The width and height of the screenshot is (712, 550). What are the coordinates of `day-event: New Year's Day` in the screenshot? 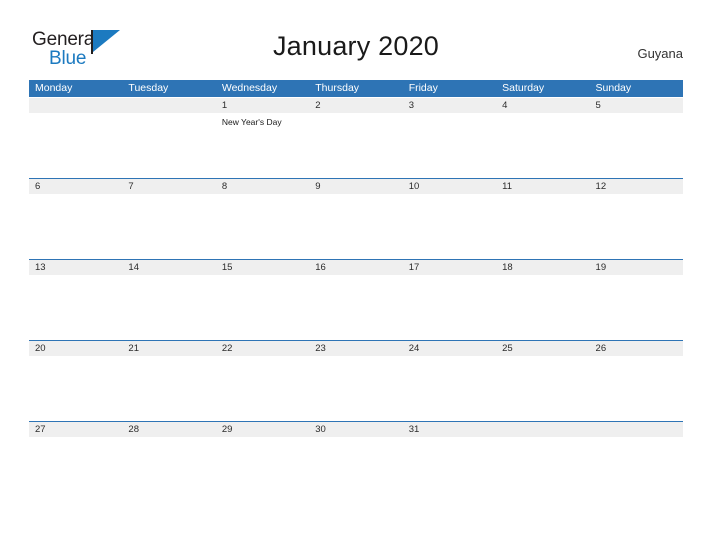 It's located at (251, 122).